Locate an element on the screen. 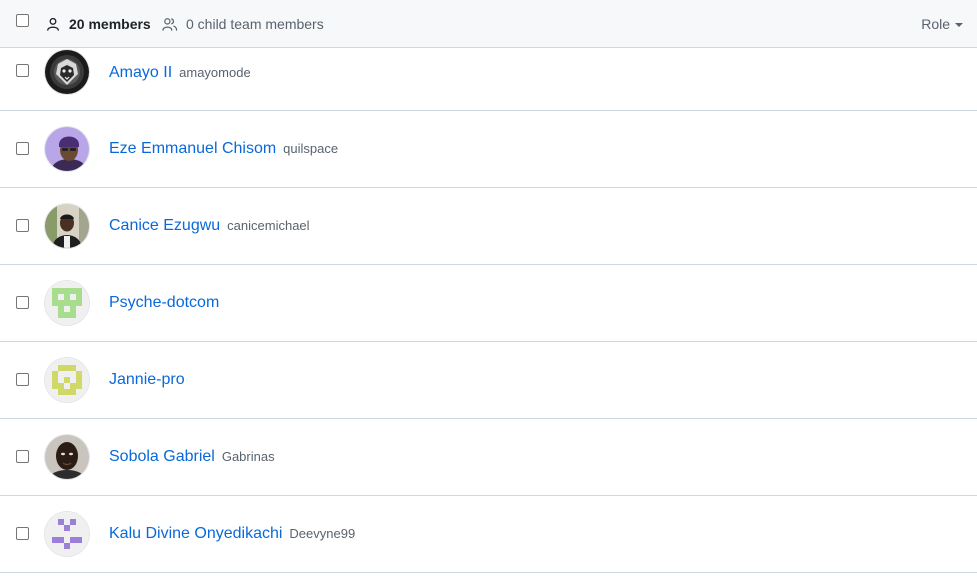  member-row: Psyche-dotcom is located at coordinates (488, 303).